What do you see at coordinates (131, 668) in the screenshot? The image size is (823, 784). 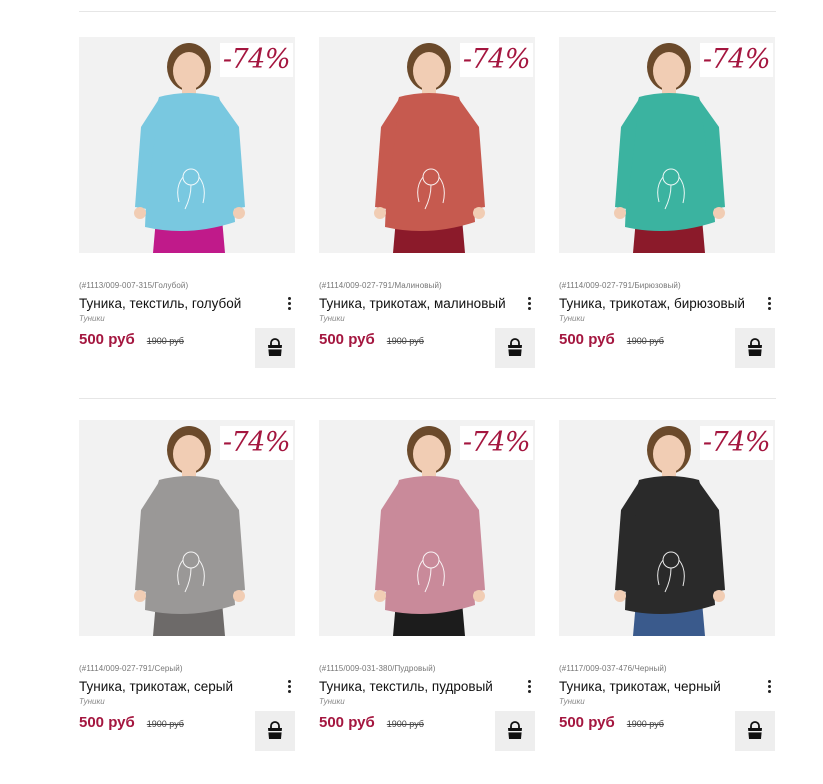 I see `product-sku: (#1114/009-027-791/Серый)` at bounding box center [131, 668].